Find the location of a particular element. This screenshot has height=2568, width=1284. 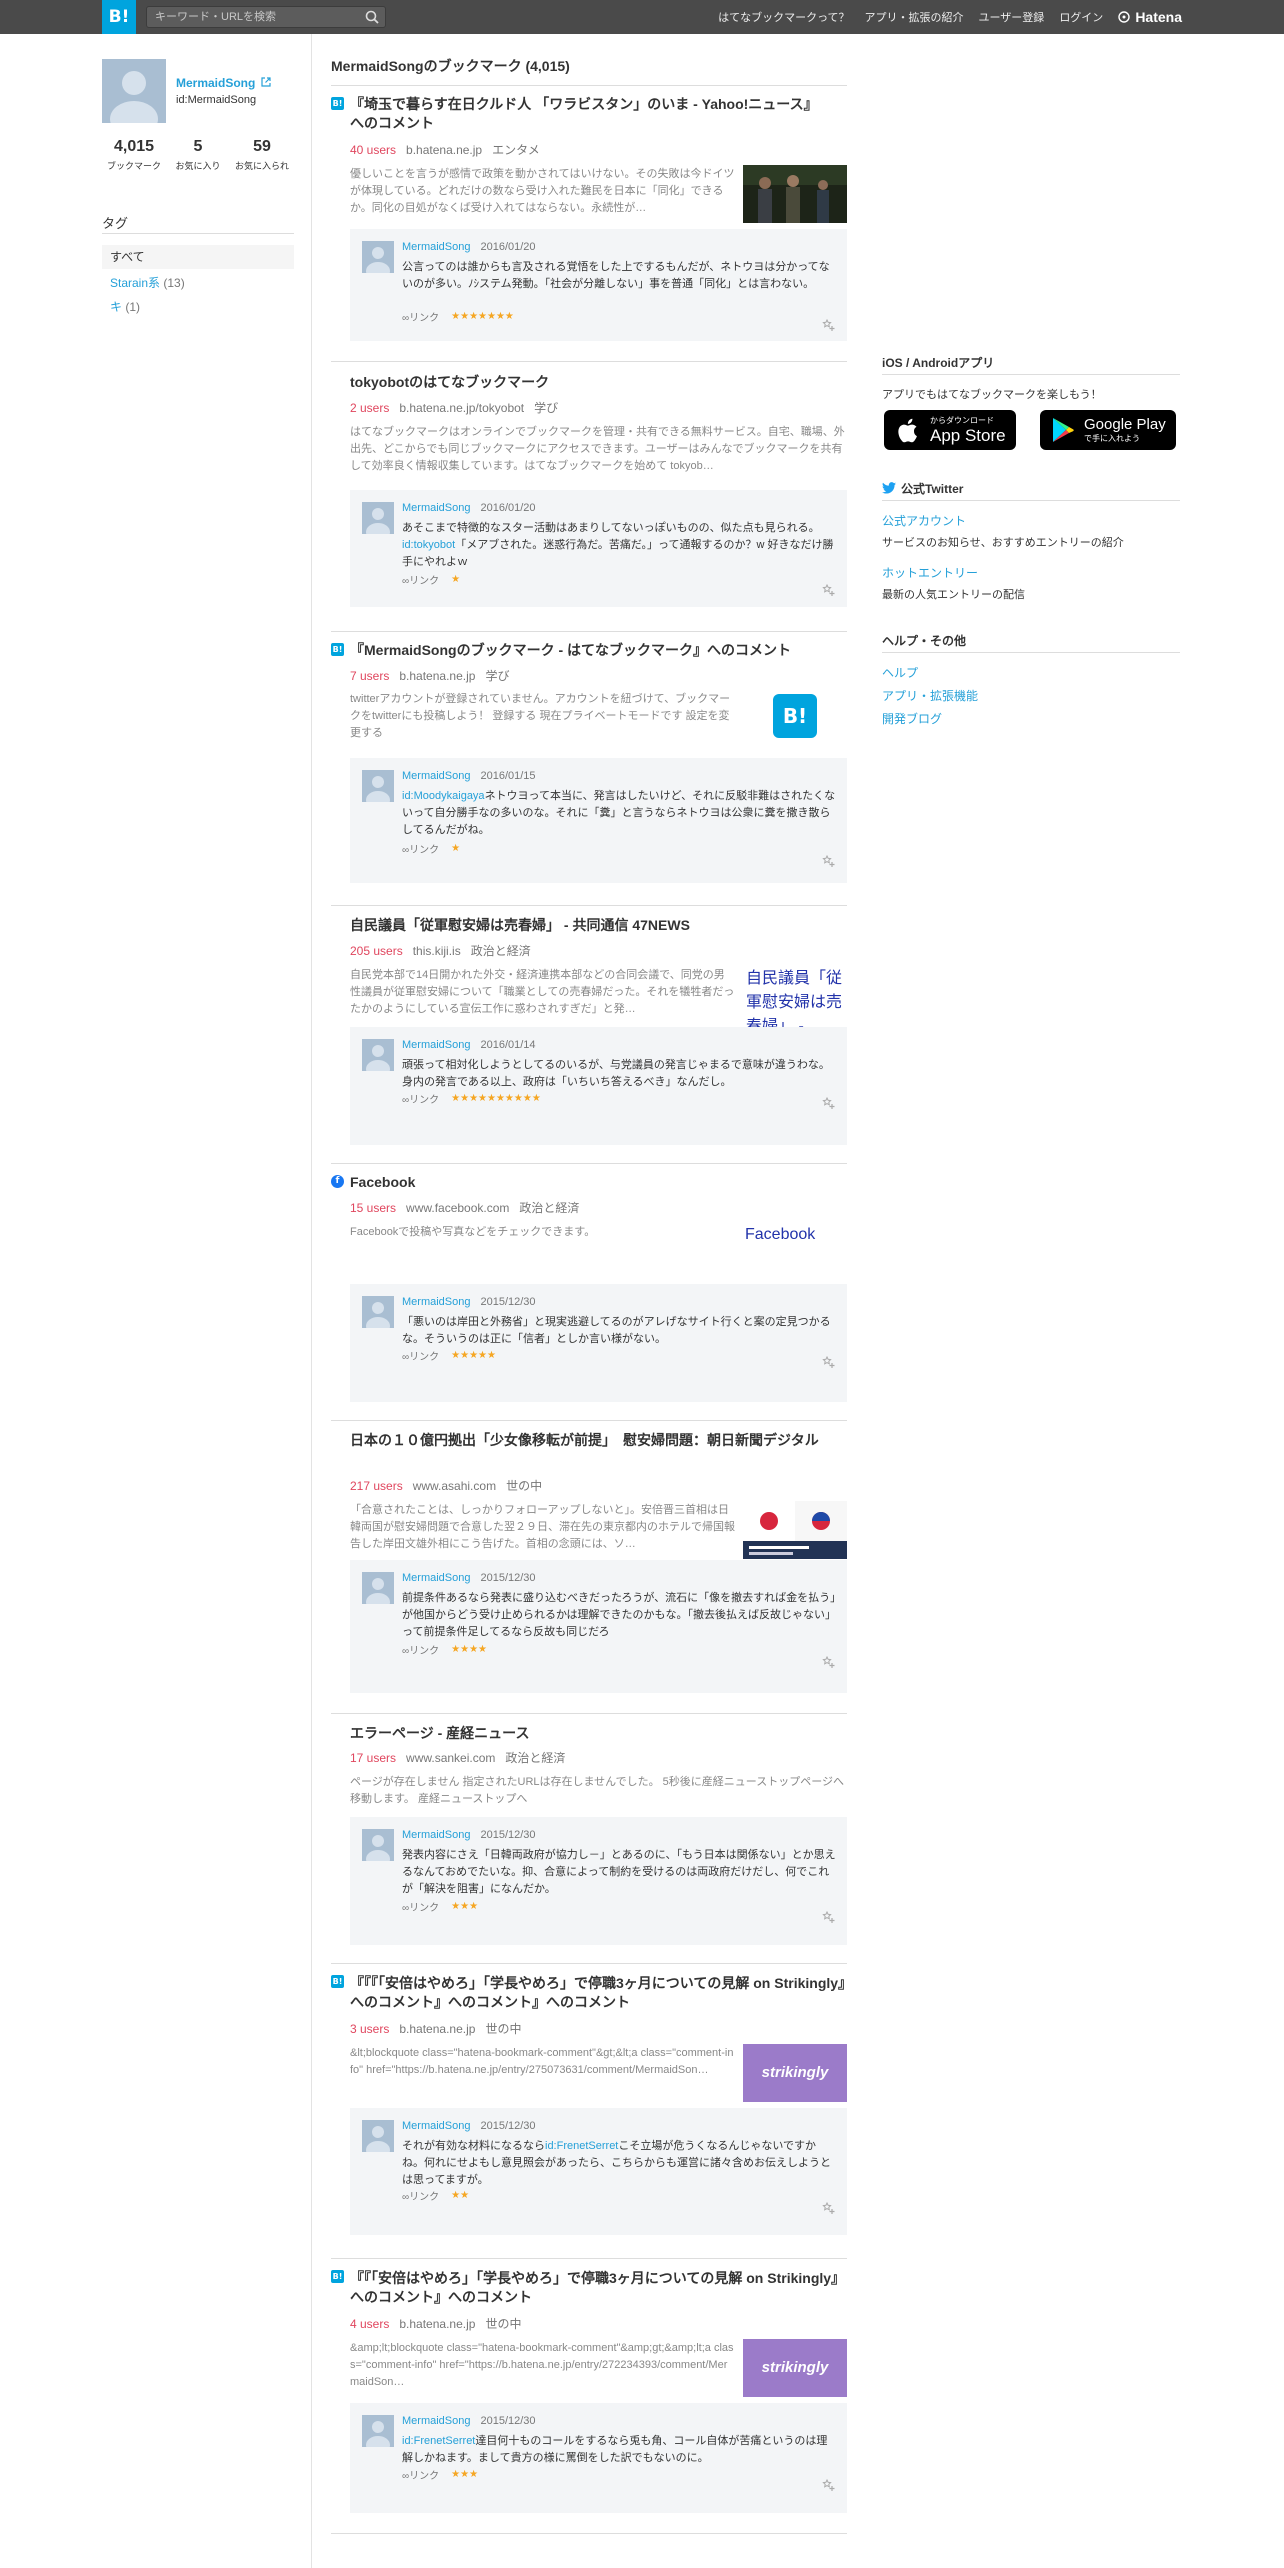

hatena-bookmark-logo: B! is located at coordinates (119, 17).